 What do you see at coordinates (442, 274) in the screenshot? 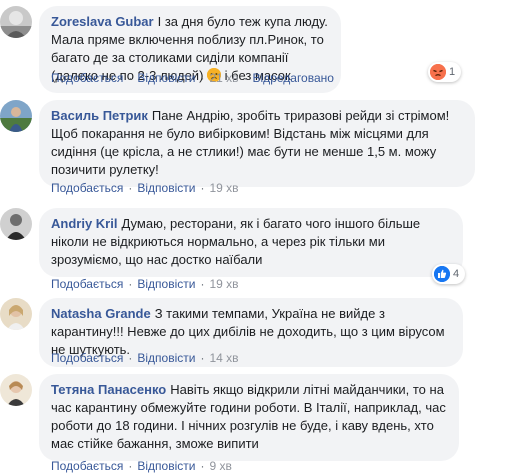
I see `like-reaction-icon` at bounding box center [442, 274].